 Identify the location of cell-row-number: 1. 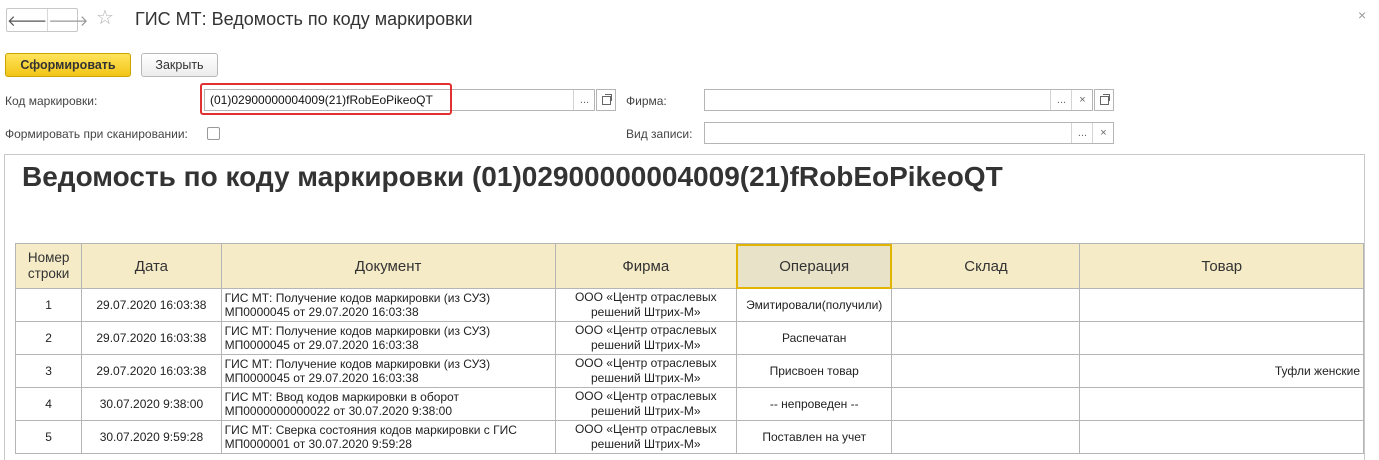
(48, 305).